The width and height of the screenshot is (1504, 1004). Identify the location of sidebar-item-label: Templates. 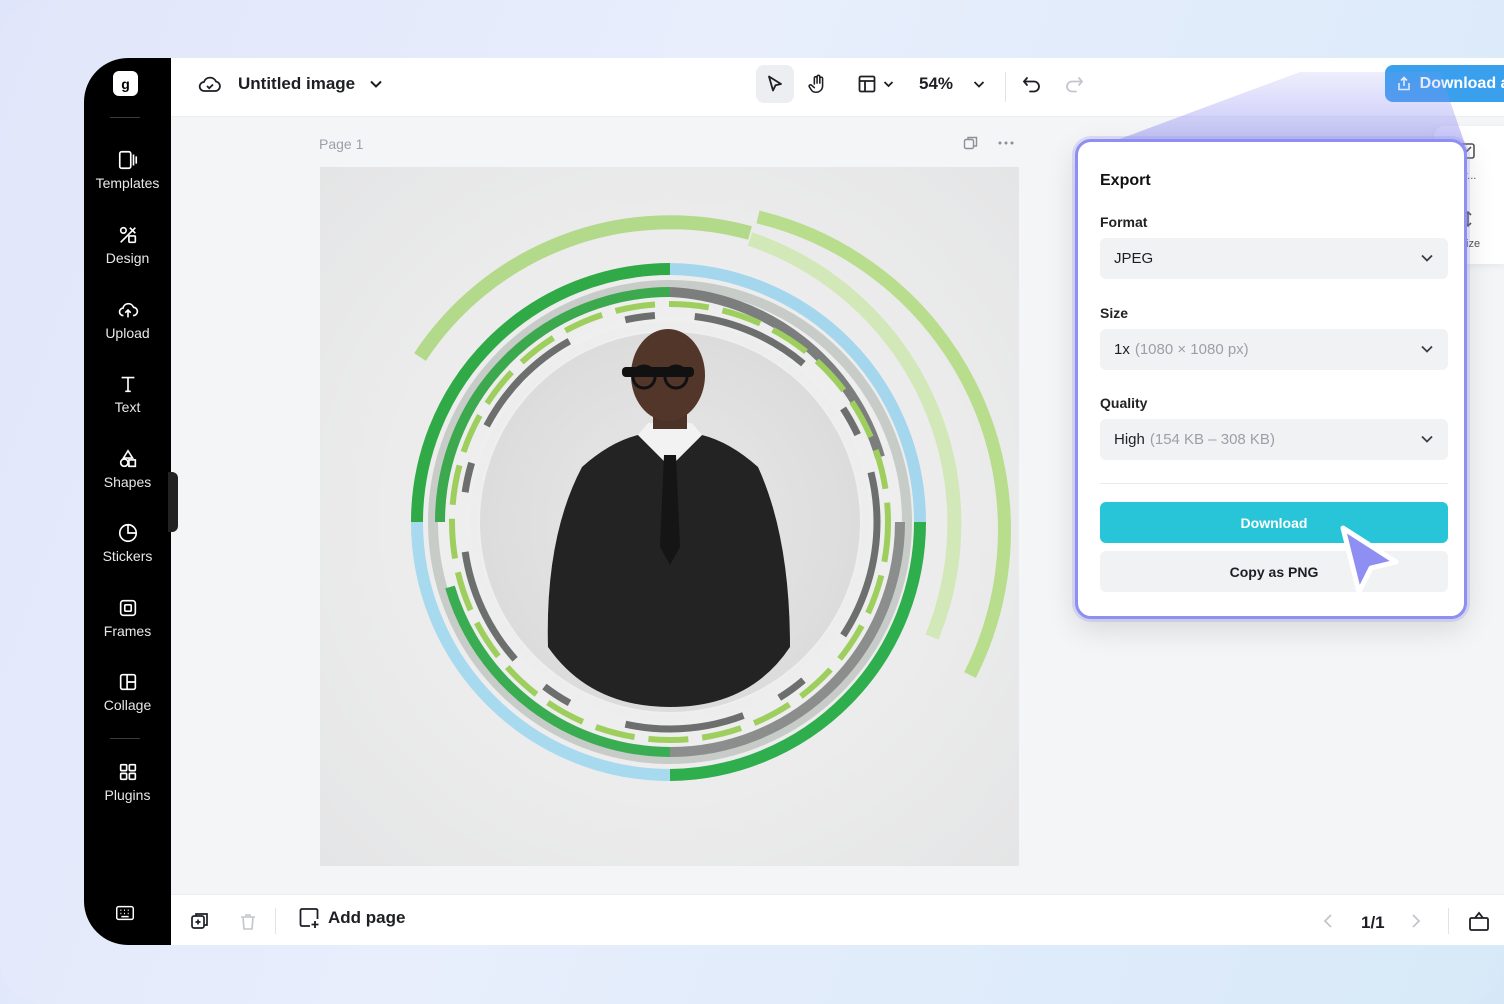
(127, 183).